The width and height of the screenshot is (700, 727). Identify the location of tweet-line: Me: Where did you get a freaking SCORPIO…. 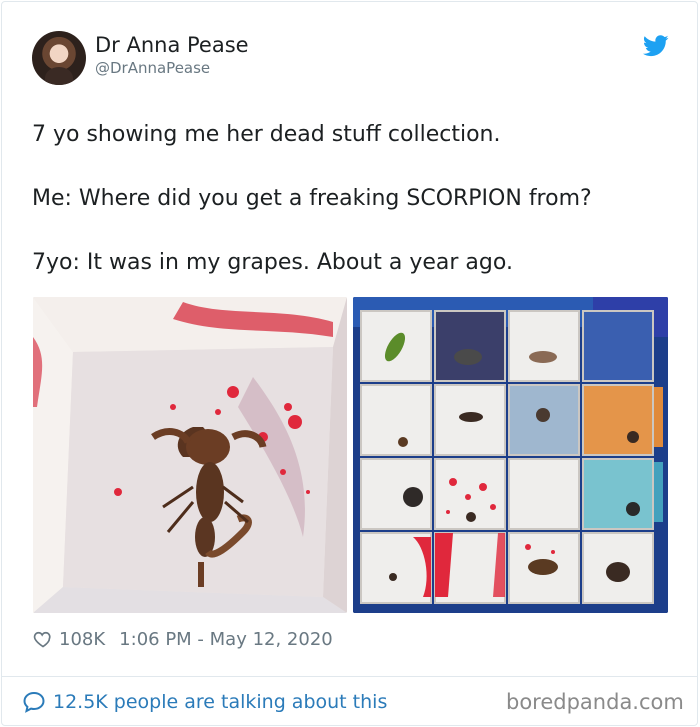
(312, 198).